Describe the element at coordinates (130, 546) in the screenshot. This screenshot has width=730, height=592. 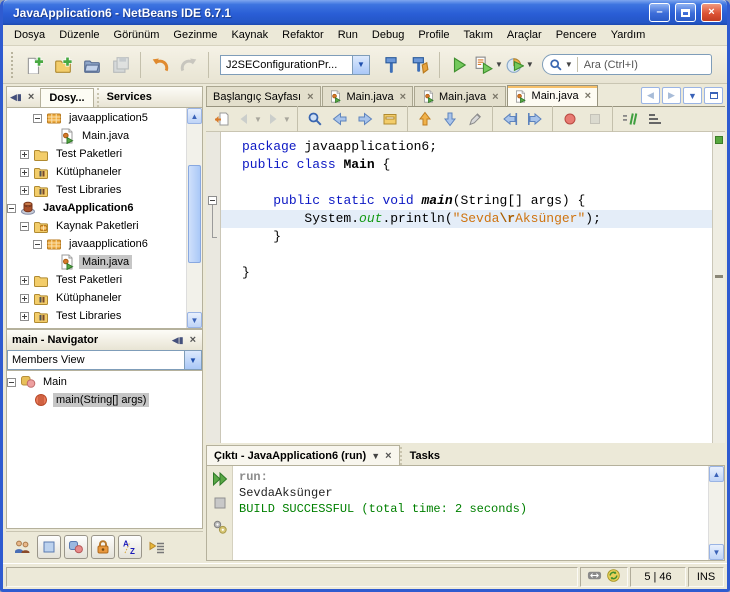
I see `sort-alphabetically-button: AZ` at that location.